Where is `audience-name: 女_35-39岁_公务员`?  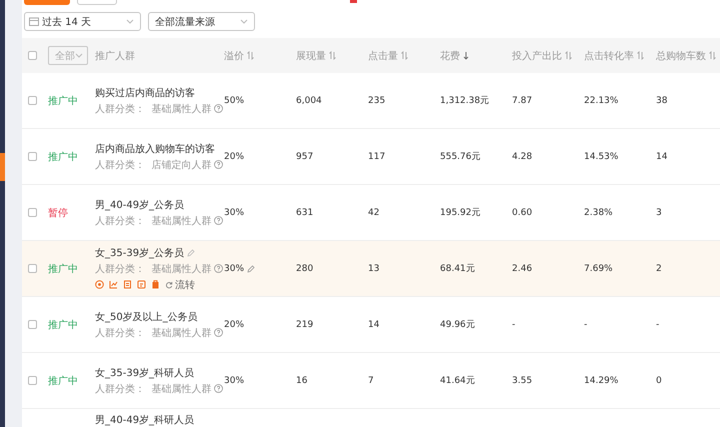 audience-name: 女_35-39岁_公务员 is located at coordinates (139, 253).